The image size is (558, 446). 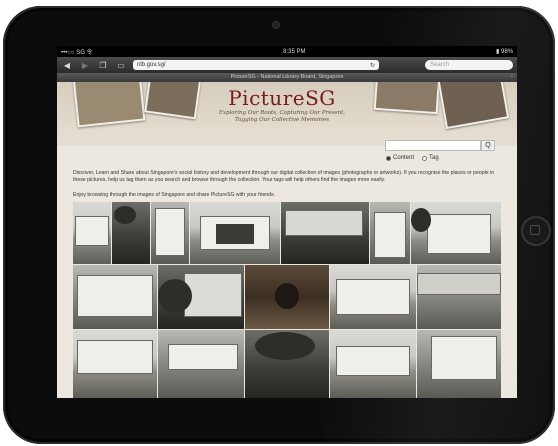 I want to click on browser-toolbar: ◀ ▶ ❐ ▭ nlb.gov.sg/ ↻ Search, so click(x=287, y=65).